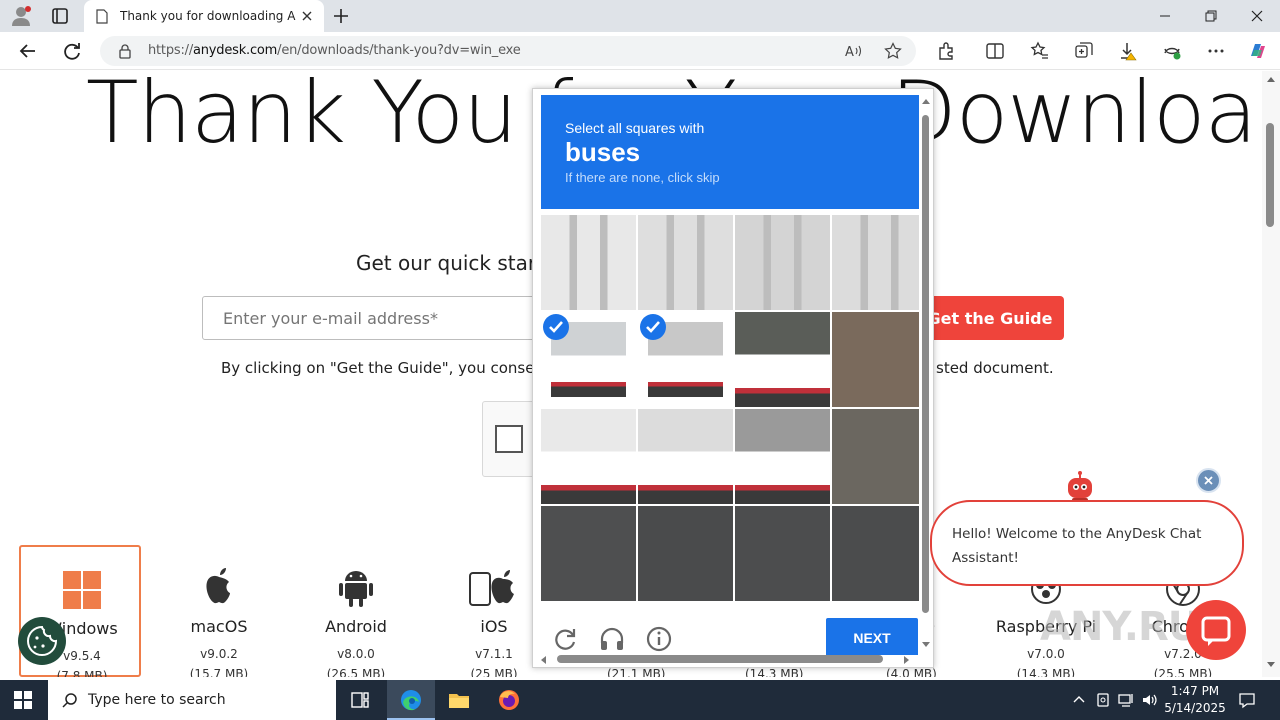  Describe the element at coordinates (372, 318) in the screenshot. I see `email-field` at that location.